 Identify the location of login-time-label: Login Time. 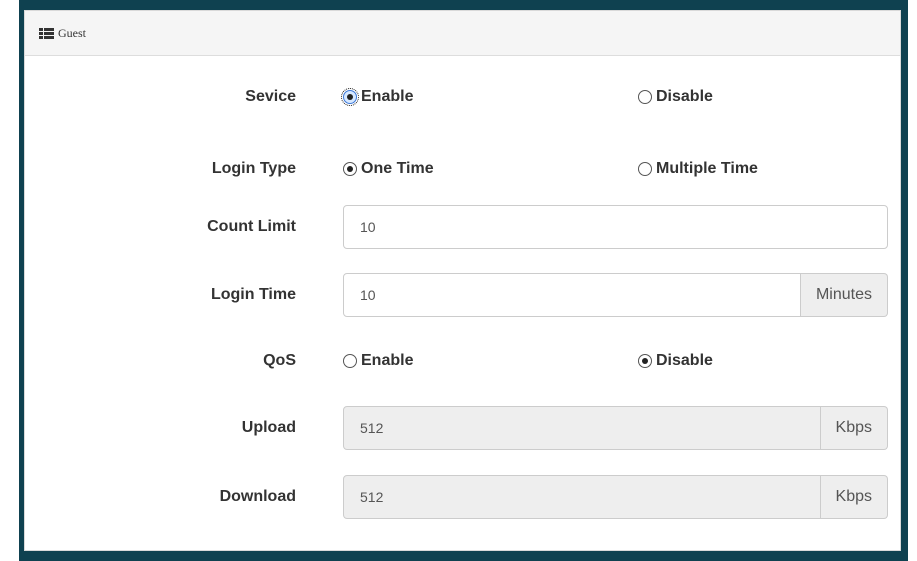
(253, 294).